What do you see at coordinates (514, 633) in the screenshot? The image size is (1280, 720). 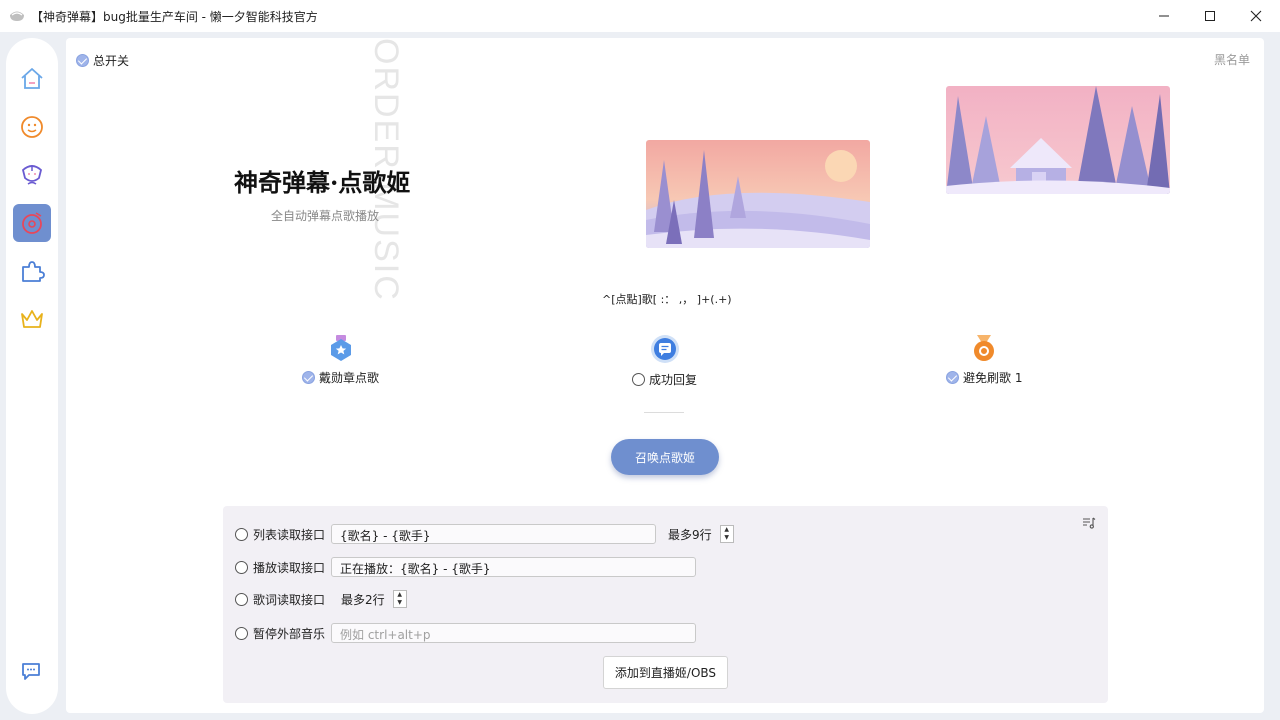 I see `pause-hotkey-input: 例如 ctrl+alt+p` at bounding box center [514, 633].